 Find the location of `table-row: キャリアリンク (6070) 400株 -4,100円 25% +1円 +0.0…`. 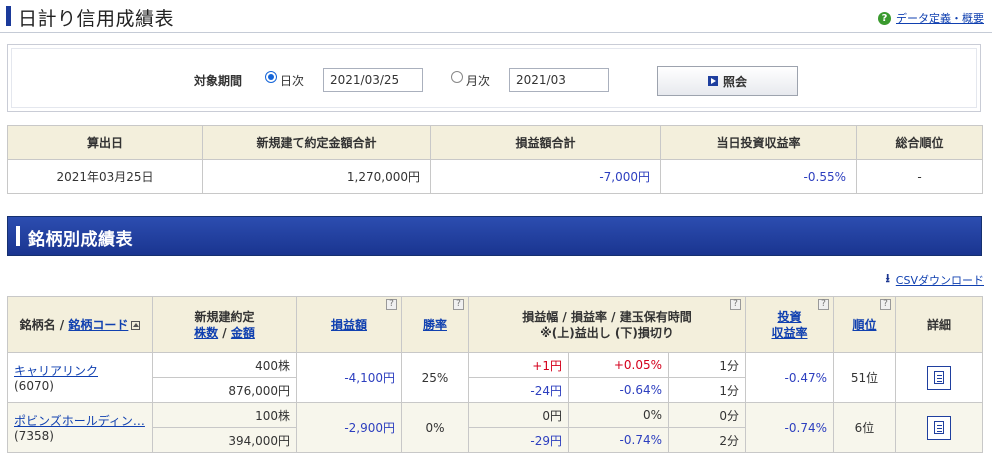

table-row: キャリアリンク (6070) 400株 -4,100円 25% +1円 +0.0… is located at coordinates (495, 377).